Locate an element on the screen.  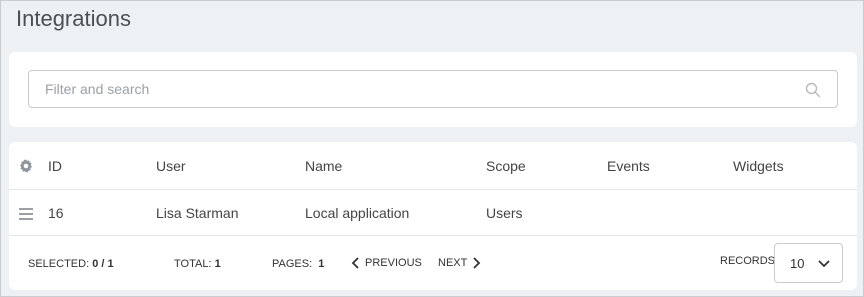
search-icon is located at coordinates (813, 90).